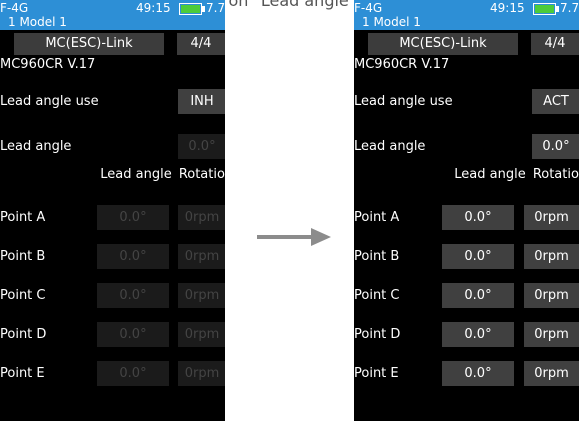 The width and height of the screenshot is (579, 421). I want to click on lead-angle-use-button: ACT, so click(555, 101).